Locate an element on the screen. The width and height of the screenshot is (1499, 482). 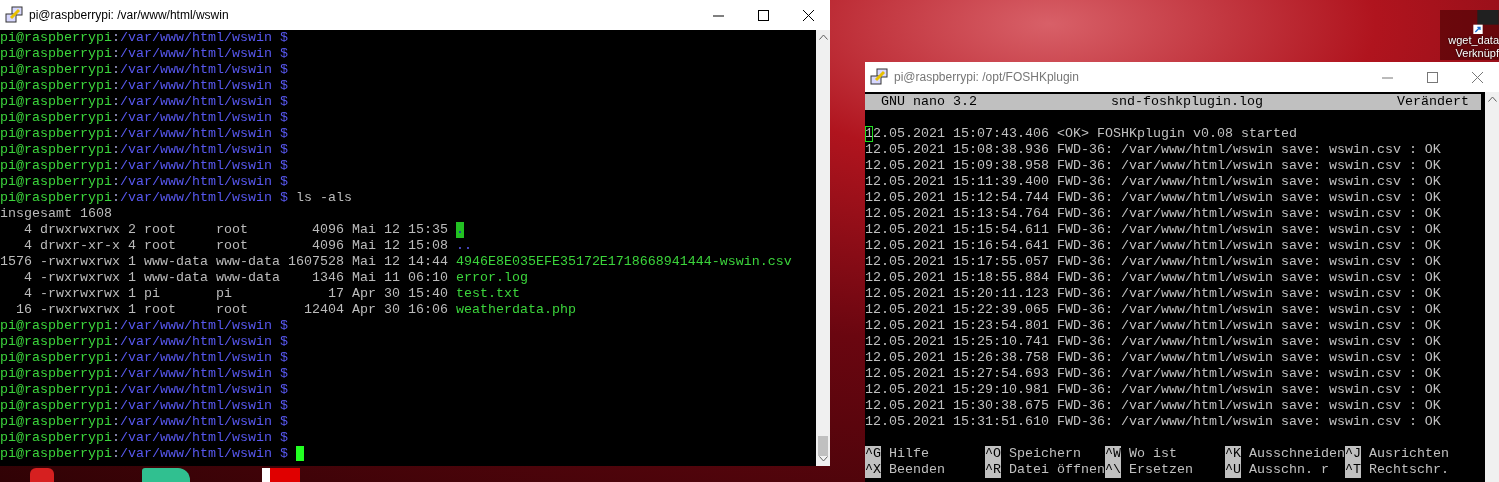
shortcut-label: Verknüpf is located at coordinates (1477, 53).